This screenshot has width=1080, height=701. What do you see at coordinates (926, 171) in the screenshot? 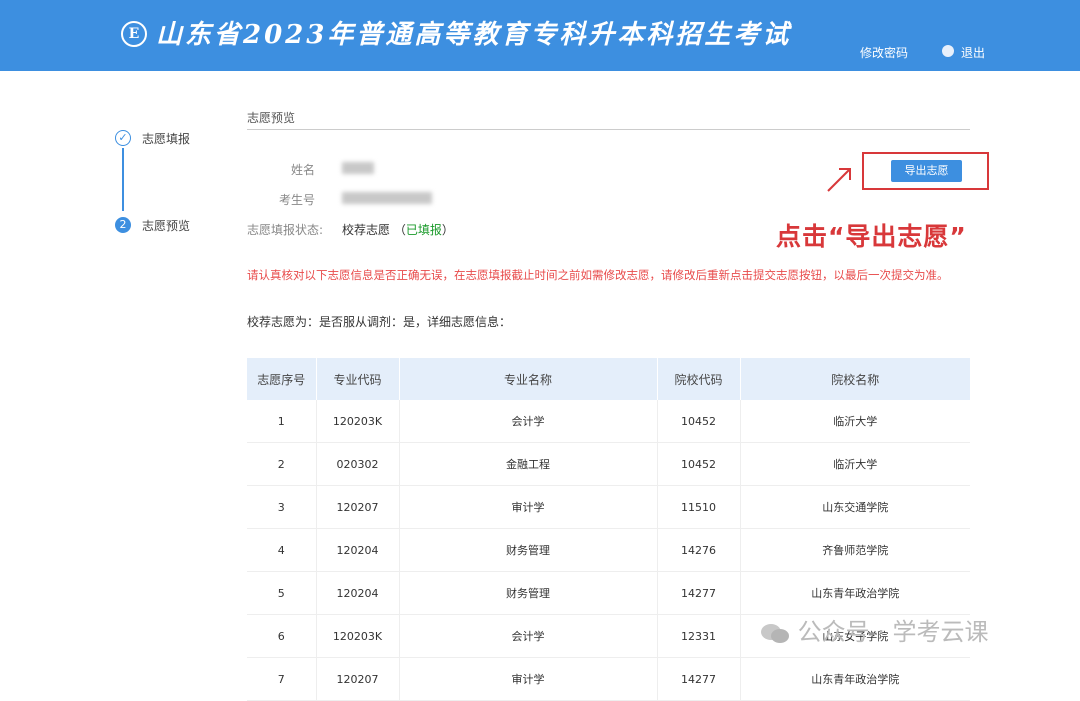
I see `export-button: 导出志愿` at bounding box center [926, 171].